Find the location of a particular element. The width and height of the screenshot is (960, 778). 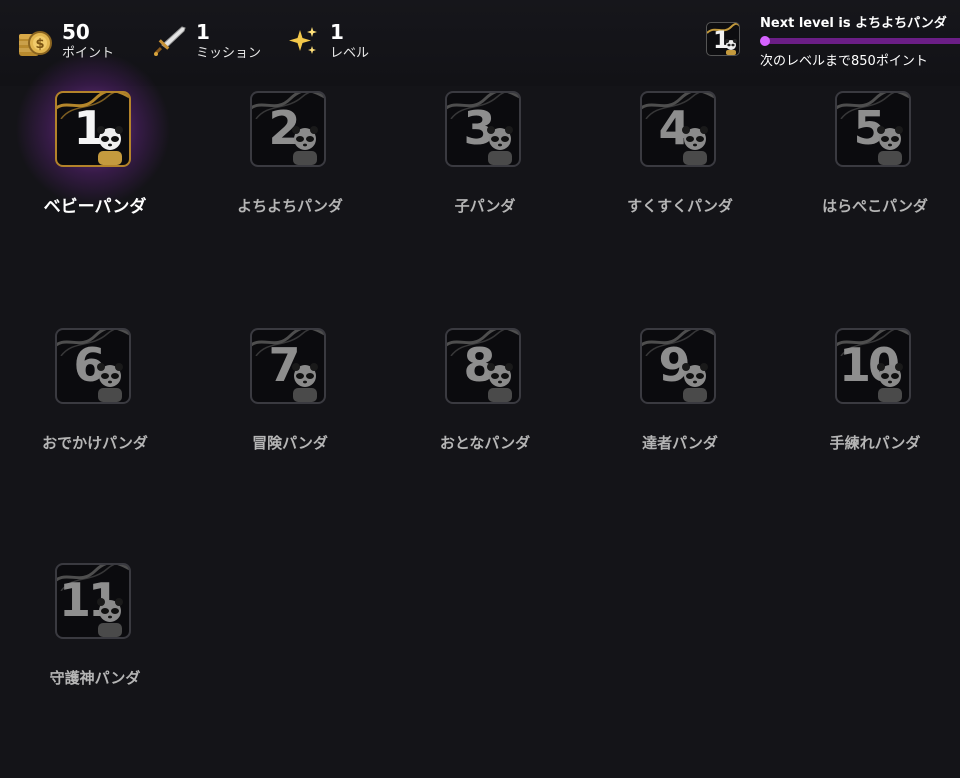

current-level-badge: 1 is located at coordinates (723, 39).